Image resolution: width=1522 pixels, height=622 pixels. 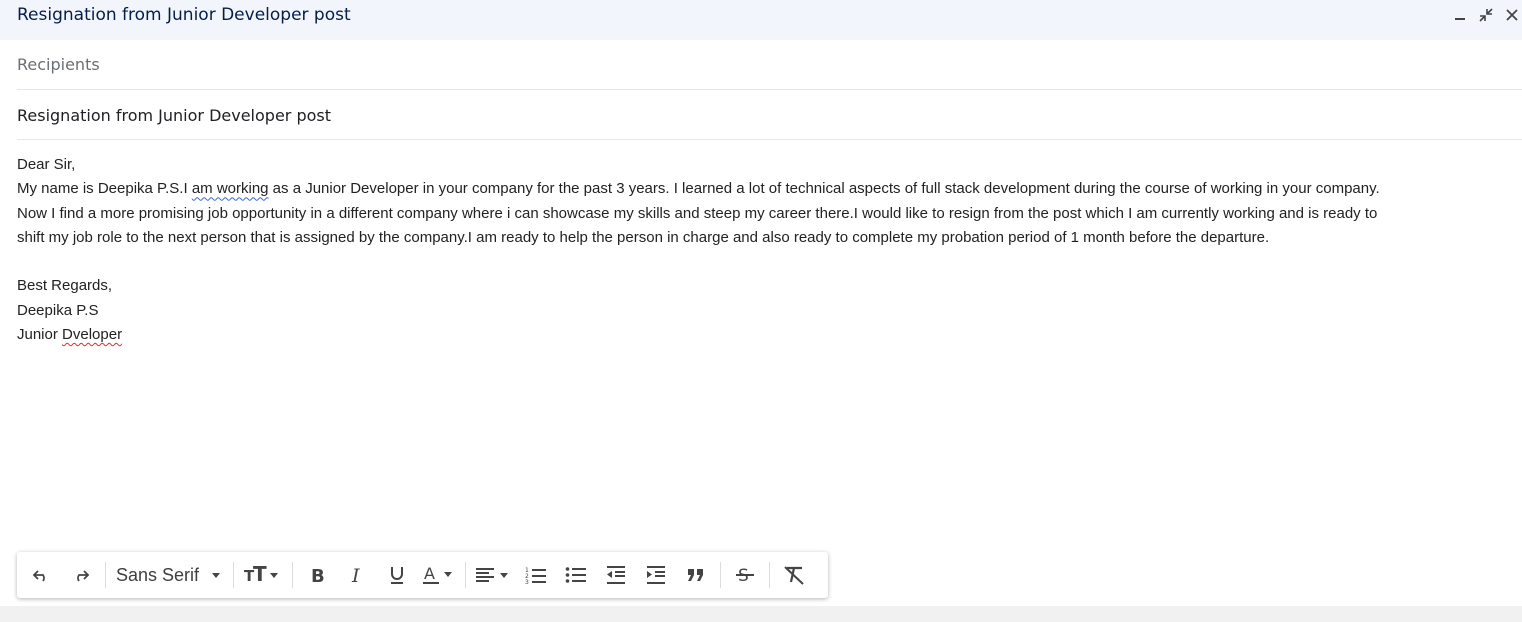 I want to click on text-color-button: A, so click(x=439, y=575).